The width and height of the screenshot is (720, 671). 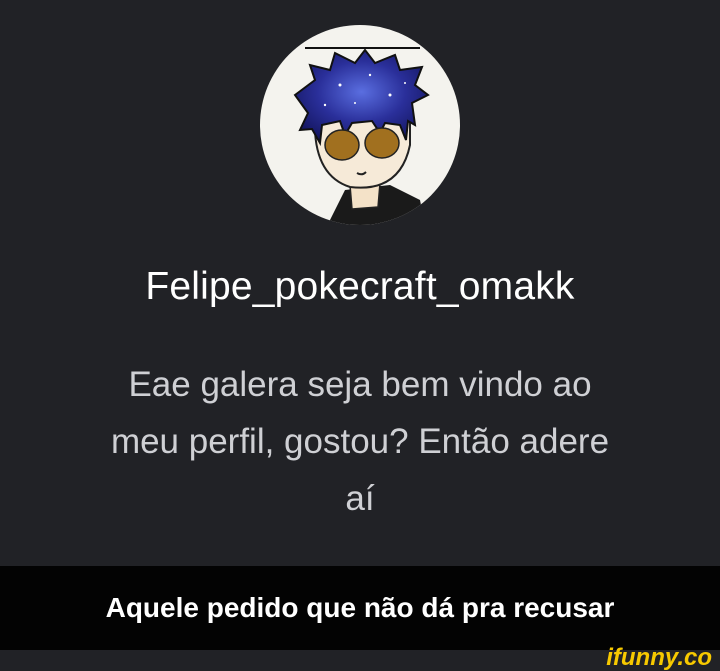 What do you see at coordinates (360, 384) in the screenshot?
I see `bio-line: Eae galera seja bem vindo ao` at bounding box center [360, 384].